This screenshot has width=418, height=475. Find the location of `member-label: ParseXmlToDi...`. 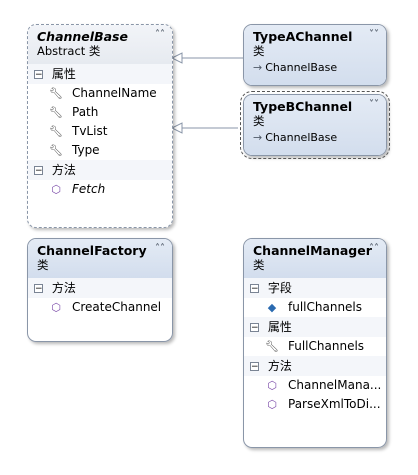

member-label: ParseXmlToDi... is located at coordinates (334, 404).